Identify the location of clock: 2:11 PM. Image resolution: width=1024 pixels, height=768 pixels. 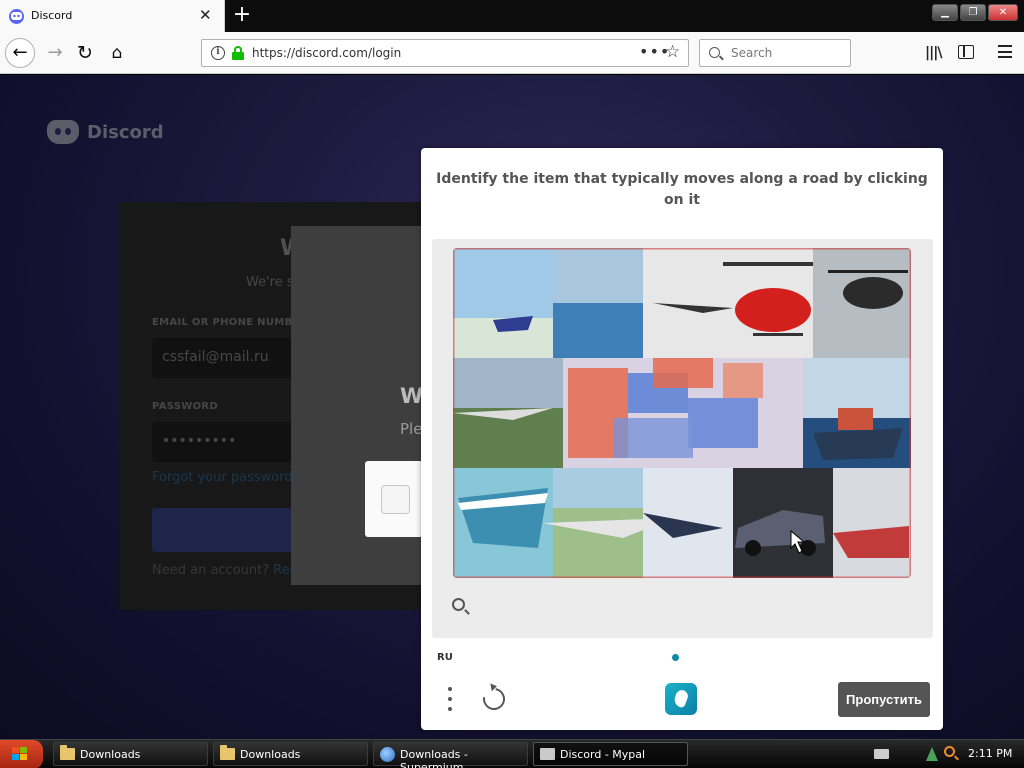
(990, 753).